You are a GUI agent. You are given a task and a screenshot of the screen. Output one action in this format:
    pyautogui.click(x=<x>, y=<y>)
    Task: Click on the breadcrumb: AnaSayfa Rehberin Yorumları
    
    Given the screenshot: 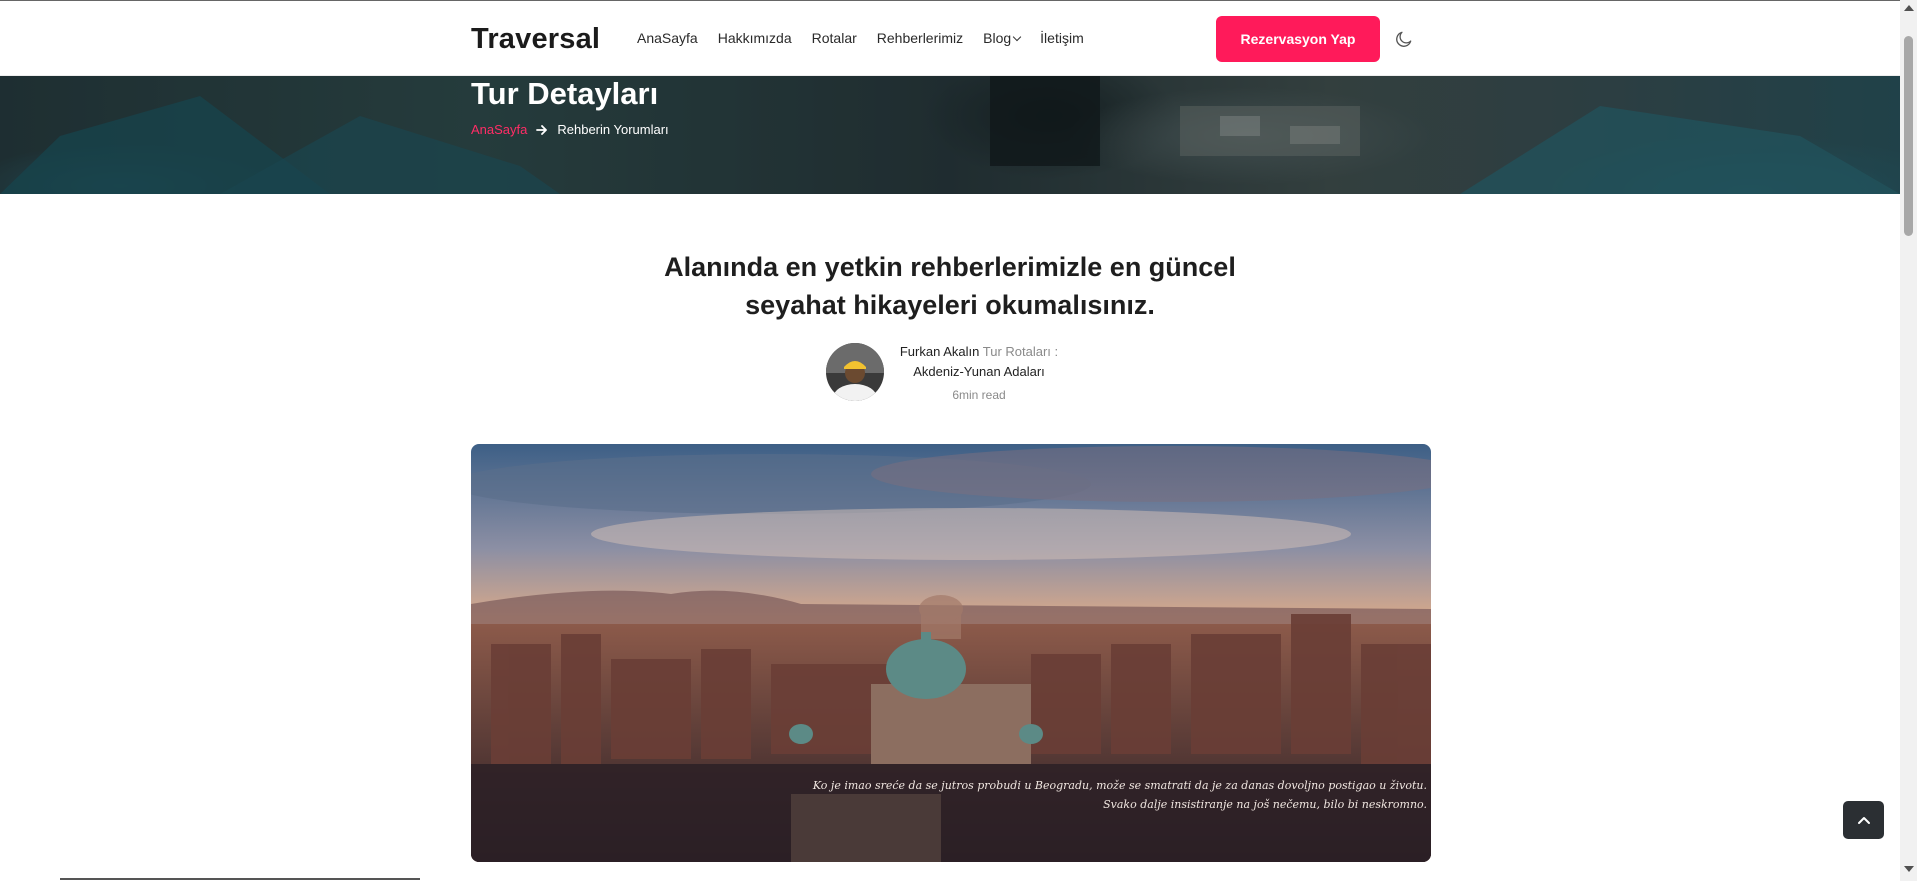 What is the action you would take?
    pyautogui.click(x=570, y=129)
    